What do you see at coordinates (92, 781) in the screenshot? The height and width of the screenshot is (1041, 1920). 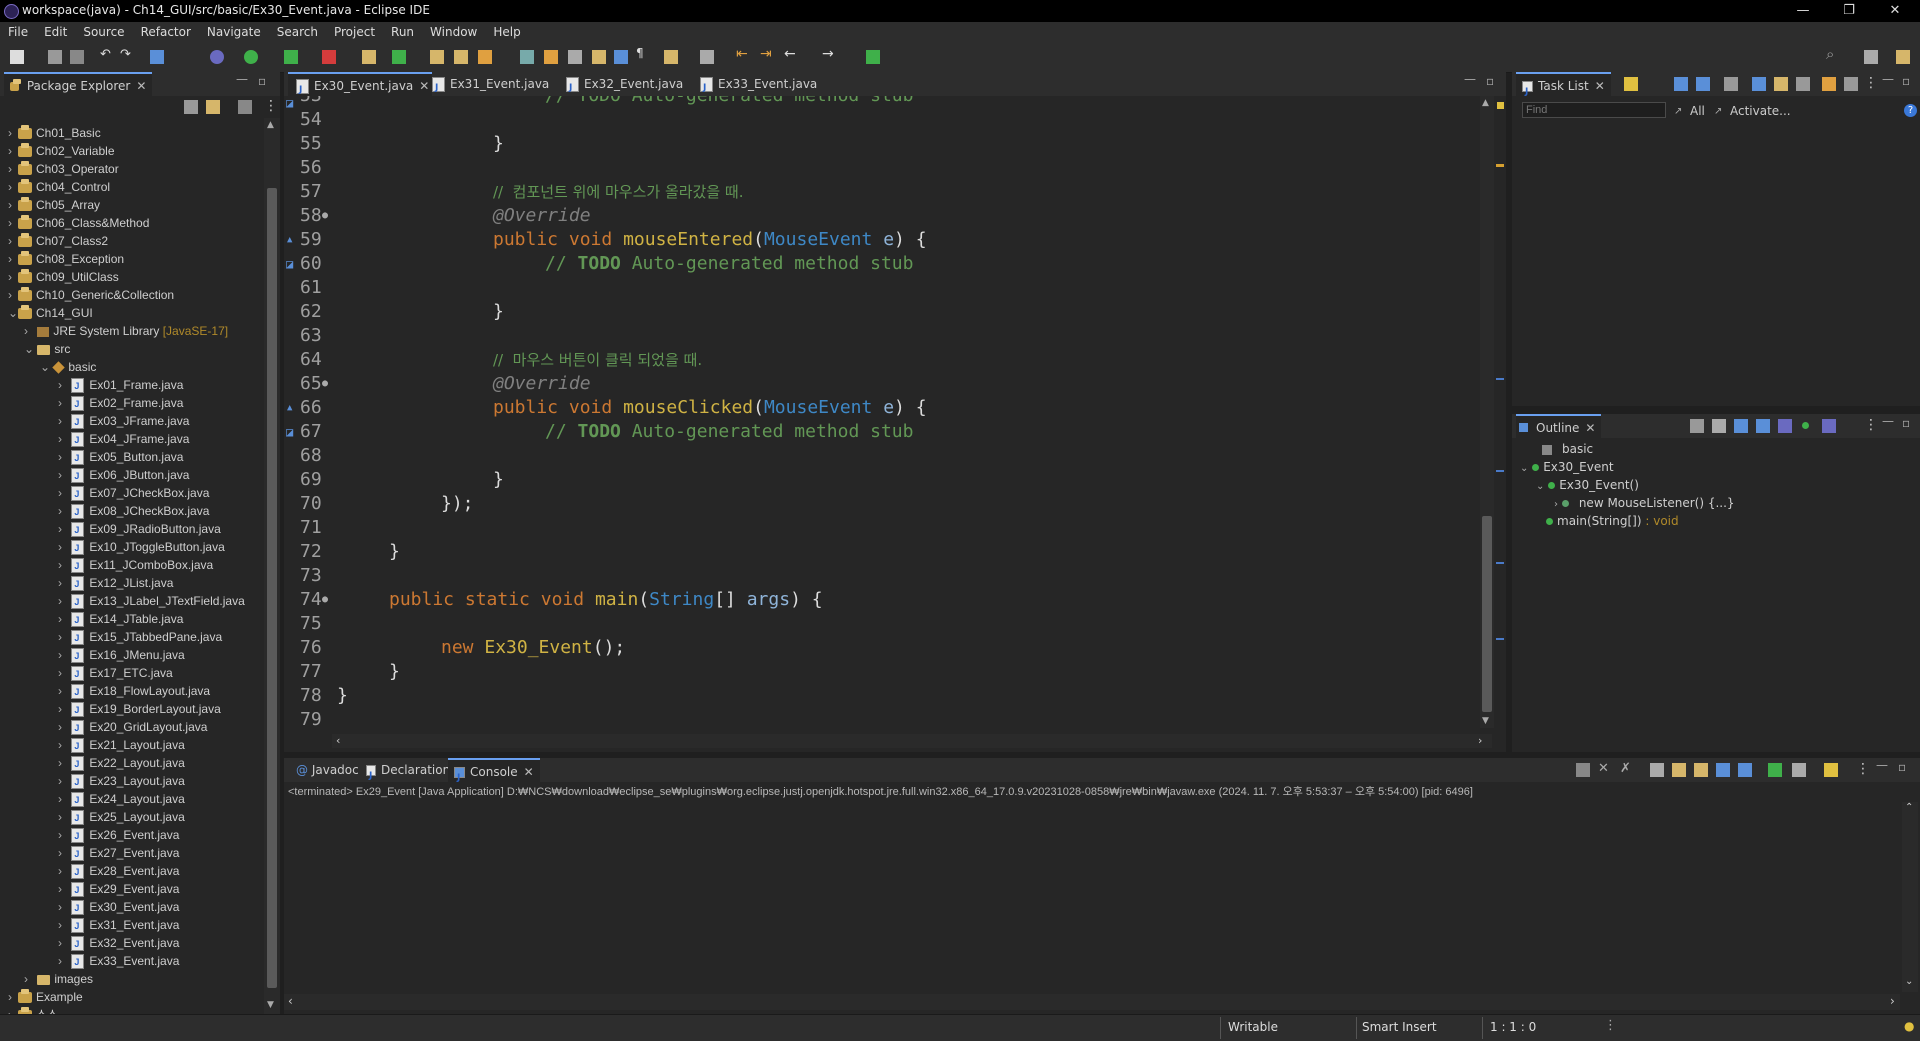 I see `java-file-item: › Ex23_Layout.java` at bounding box center [92, 781].